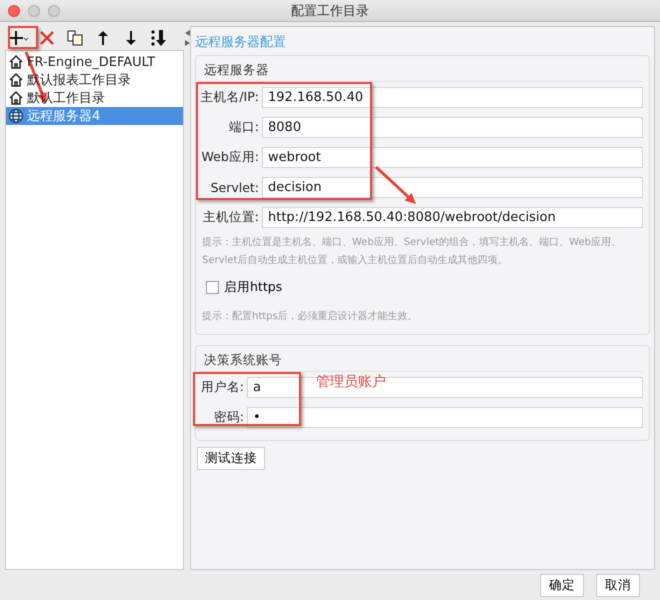 The width and height of the screenshot is (660, 600). I want to click on field-label: Servlet:, so click(235, 187).